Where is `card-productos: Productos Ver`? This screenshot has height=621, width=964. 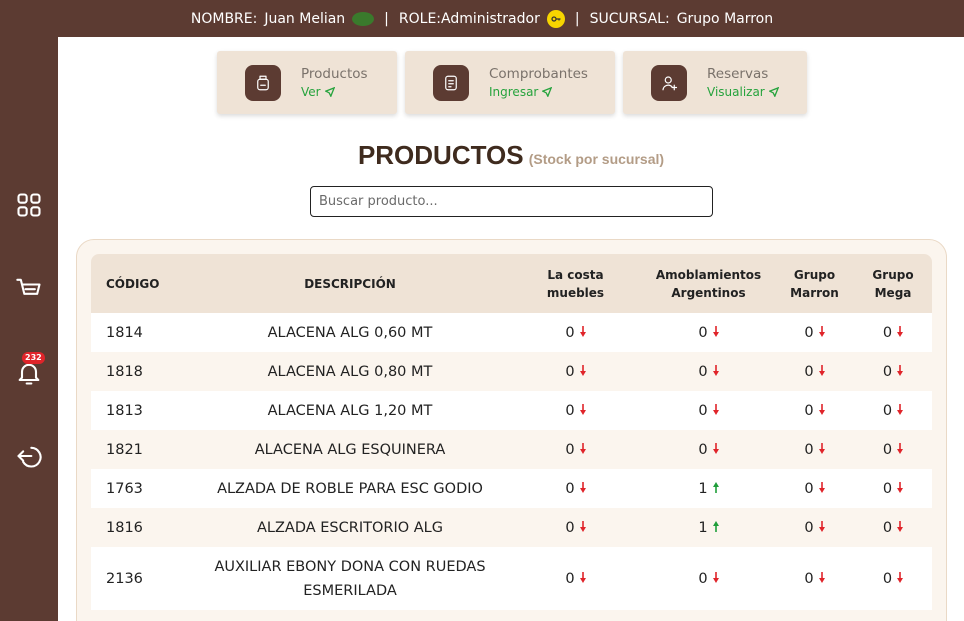
card-productos: Productos Ver is located at coordinates (307, 82).